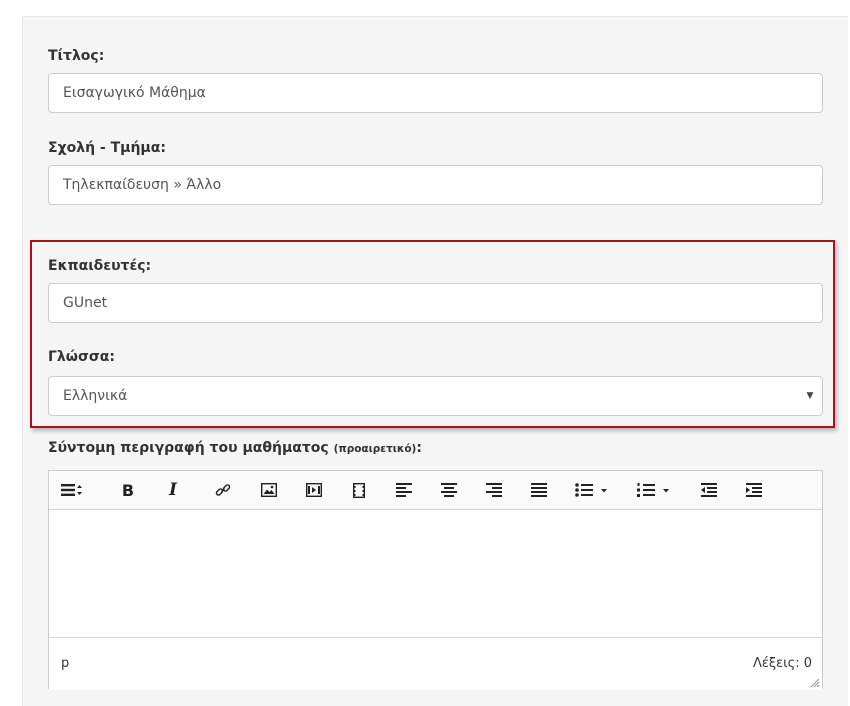 Image resolution: width=850 pixels, height=706 pixels. Describe the element at coordinates (188, 448) in the screenshot. I see `description-label-text: Σύντομη περιγραφή του μαθήματος` at that location.